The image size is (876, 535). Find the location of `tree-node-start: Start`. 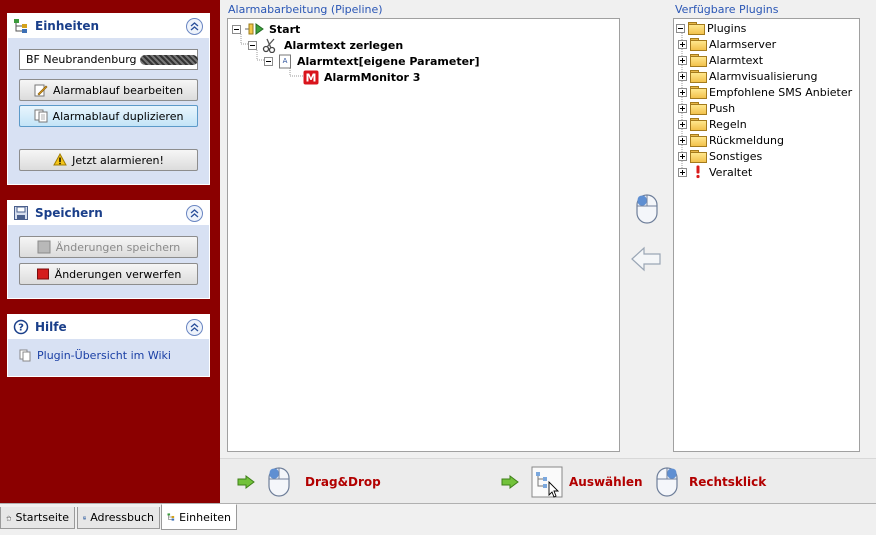

tree-node-start: Start is located at coordinates (266, 29).